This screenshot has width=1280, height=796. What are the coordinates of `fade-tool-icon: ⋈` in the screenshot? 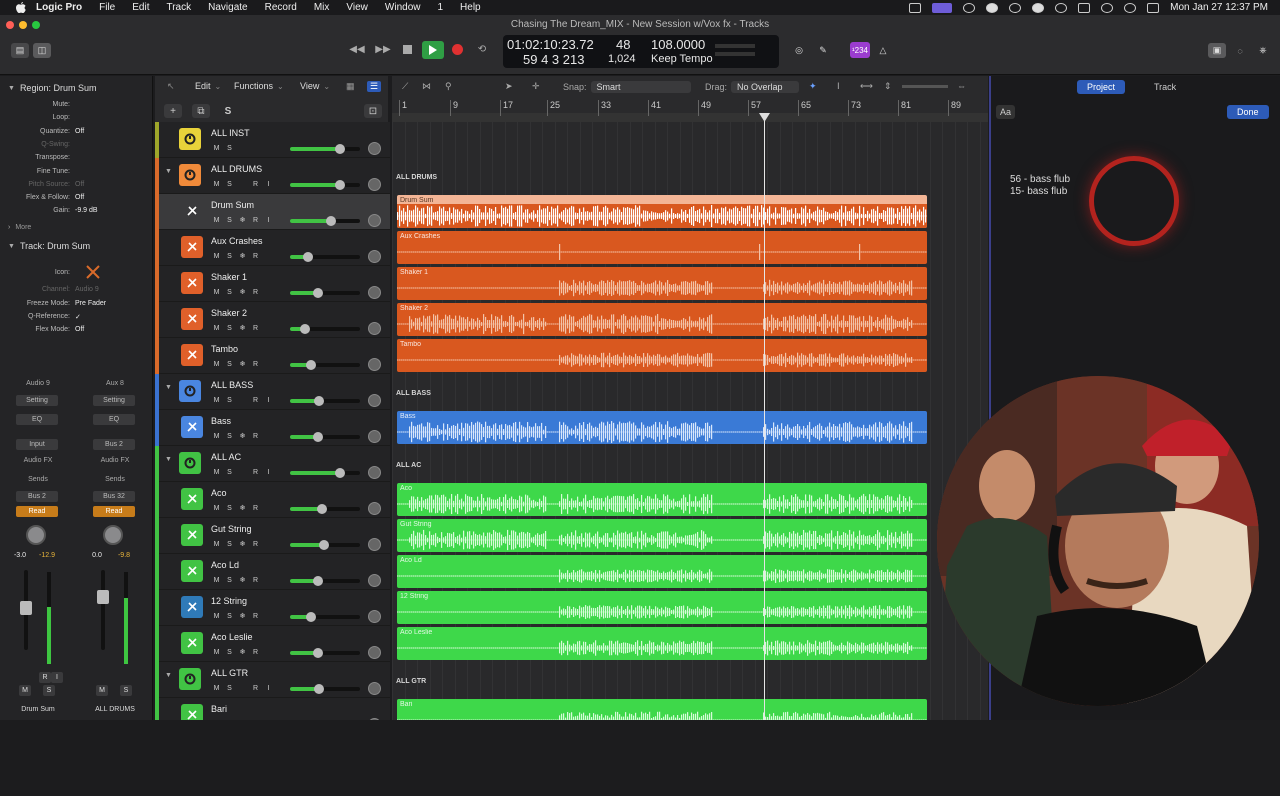 It's located at (426, 86).